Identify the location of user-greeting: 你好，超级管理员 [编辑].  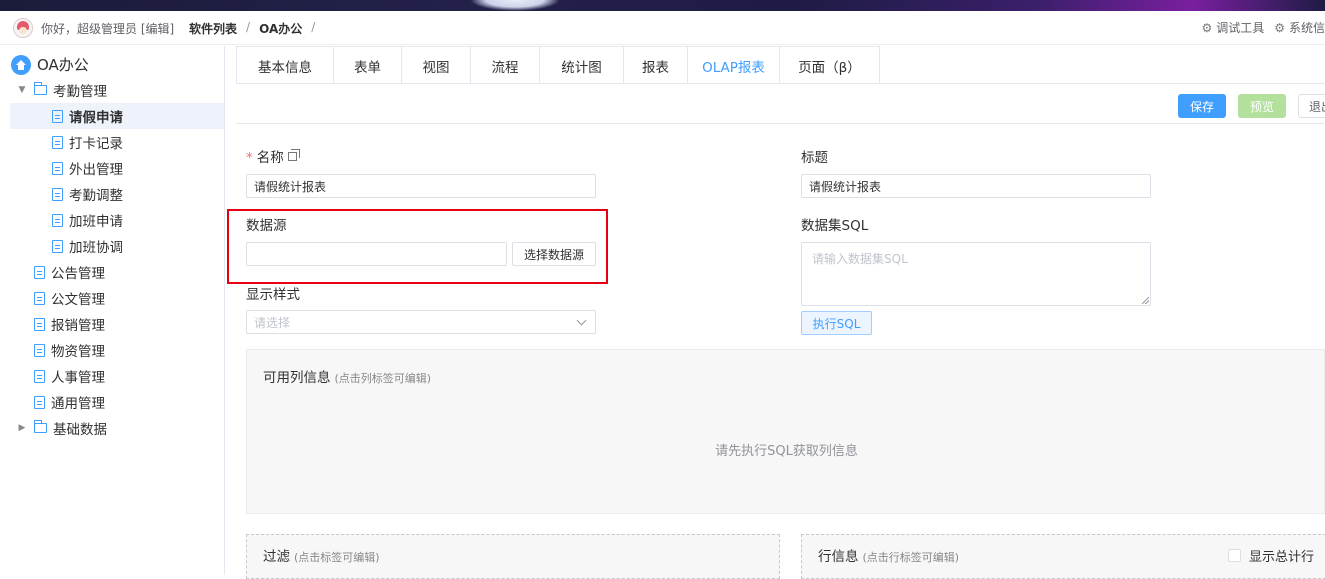
(107, 28).